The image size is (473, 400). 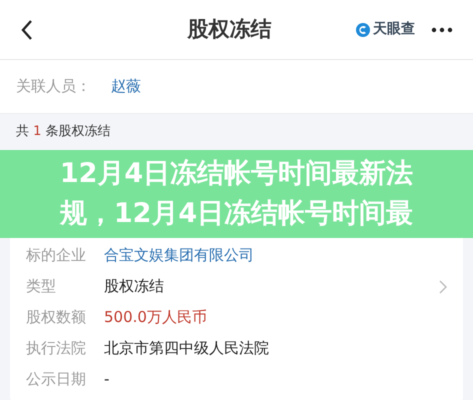 What do you see at coordinates (56, 255) in the screenshot?
I see `field-label: 标的企业` at bounding box center [56, 255].